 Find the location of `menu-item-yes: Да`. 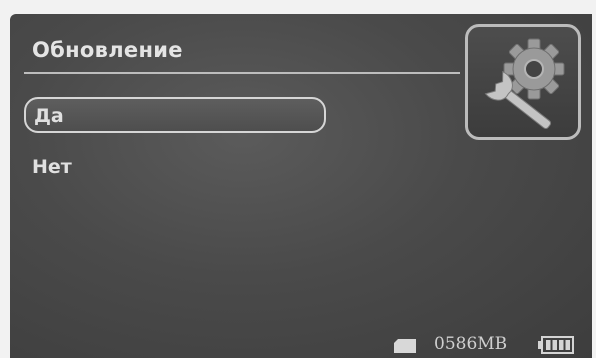

menu-item-yes: Да is located at coordinates (175, 115).